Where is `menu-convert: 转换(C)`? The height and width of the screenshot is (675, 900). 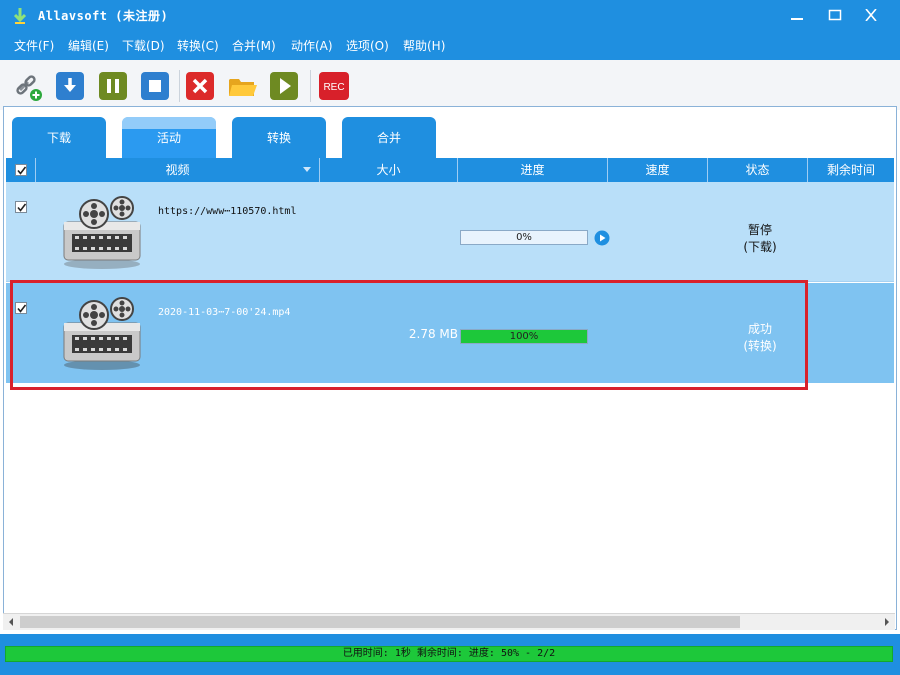 menu-convert: 转换(C) is located at coordinates (198, 46).